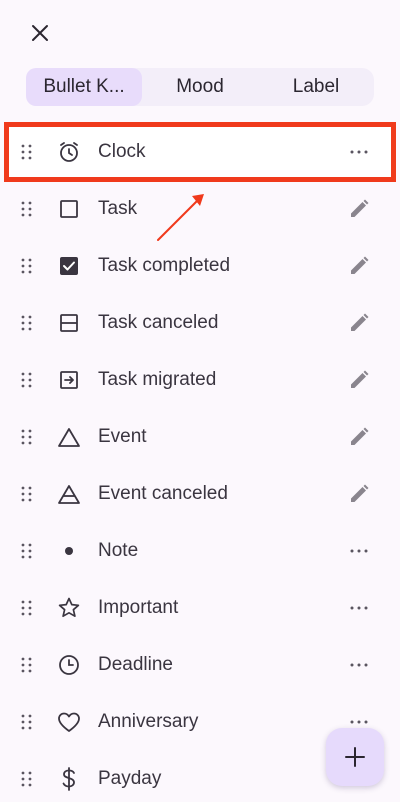 This screenshot has height=802, width=400. I want to click on list-item: Task canceled, so click(200, 322).